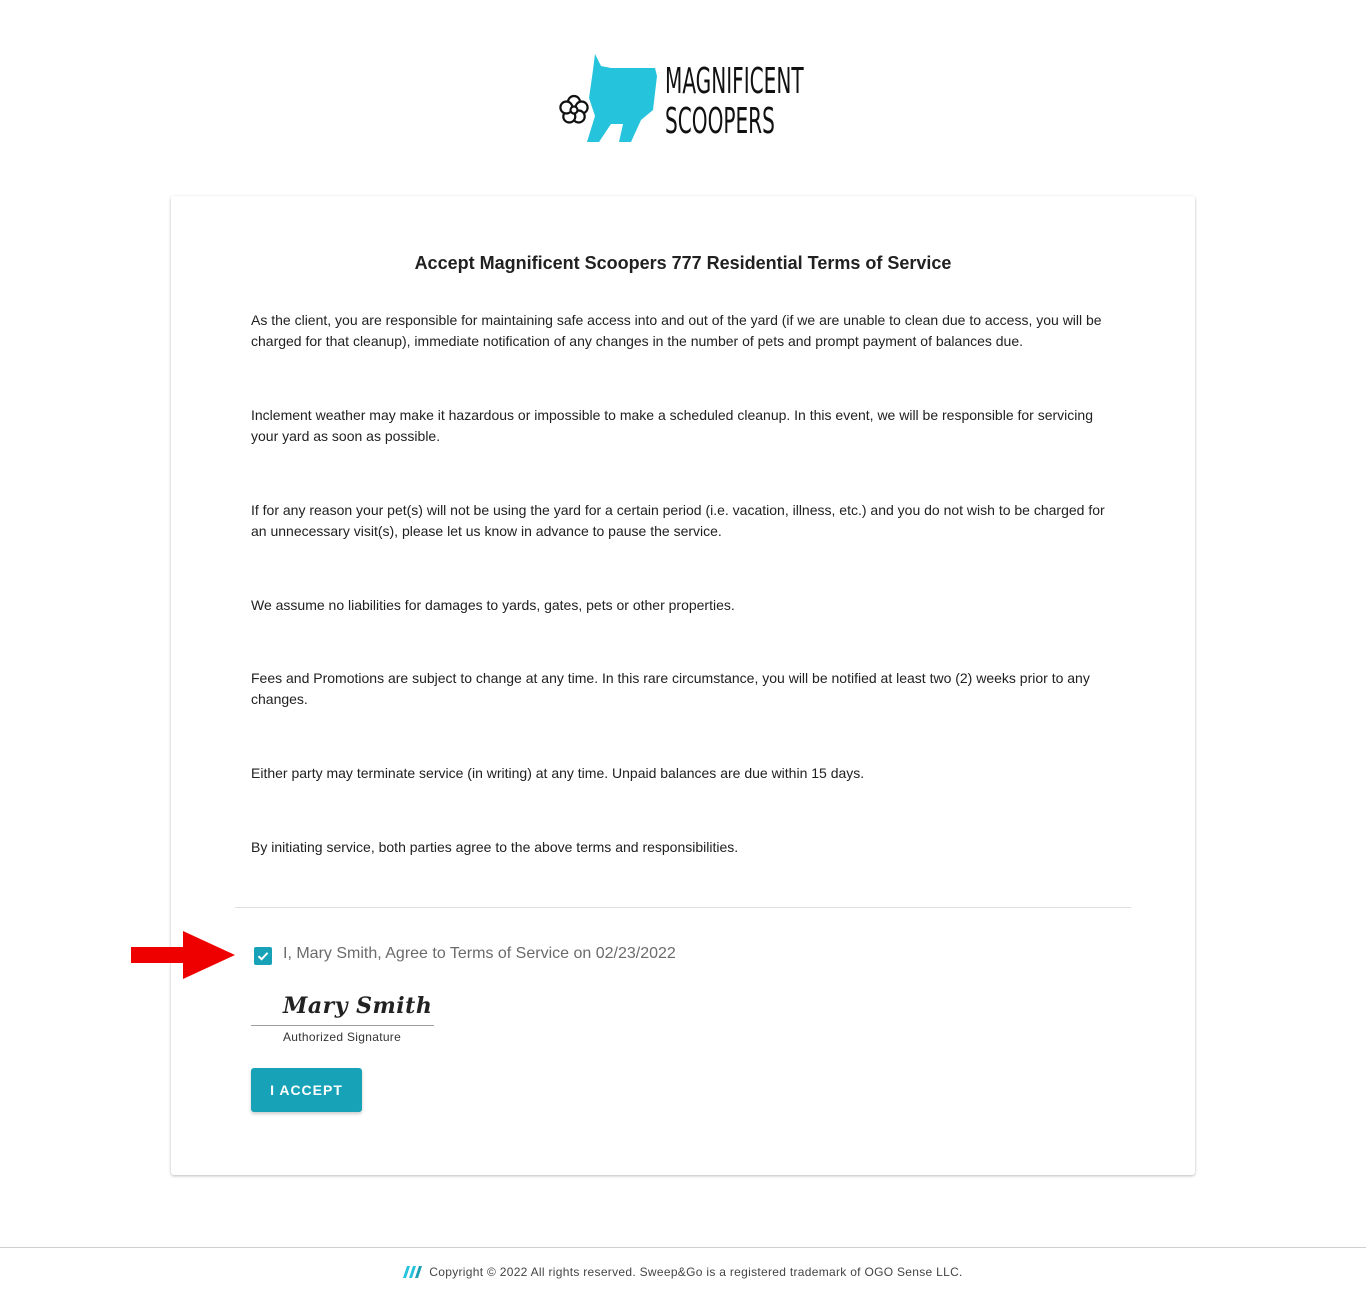 The image size is (1366, 1306). What do you see at coordinates (413, 1272) in the screenshot?
I see `sweepandgo-icon` at bounding box center [413, 1272].